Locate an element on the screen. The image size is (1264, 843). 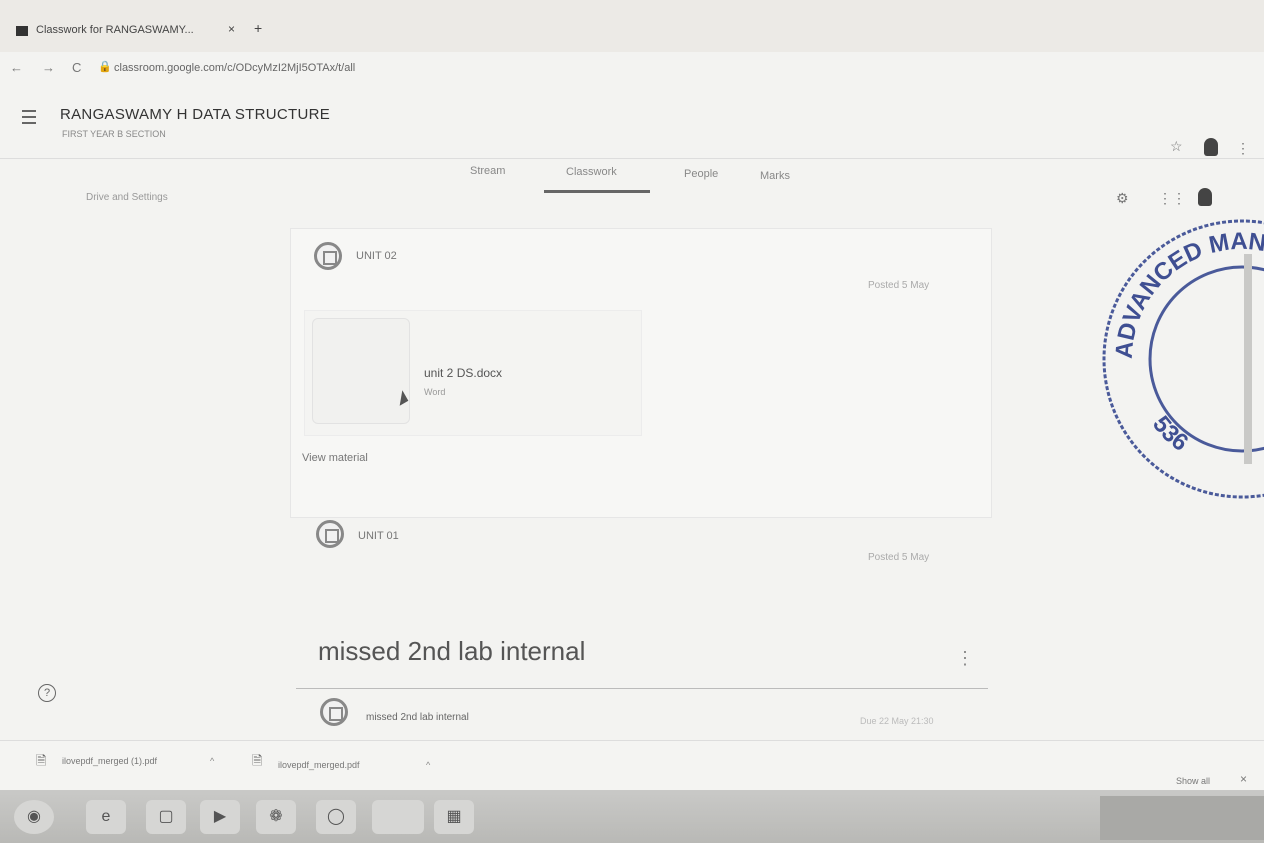
media-player-icon: ▶ is located at coordinates (220, 817).